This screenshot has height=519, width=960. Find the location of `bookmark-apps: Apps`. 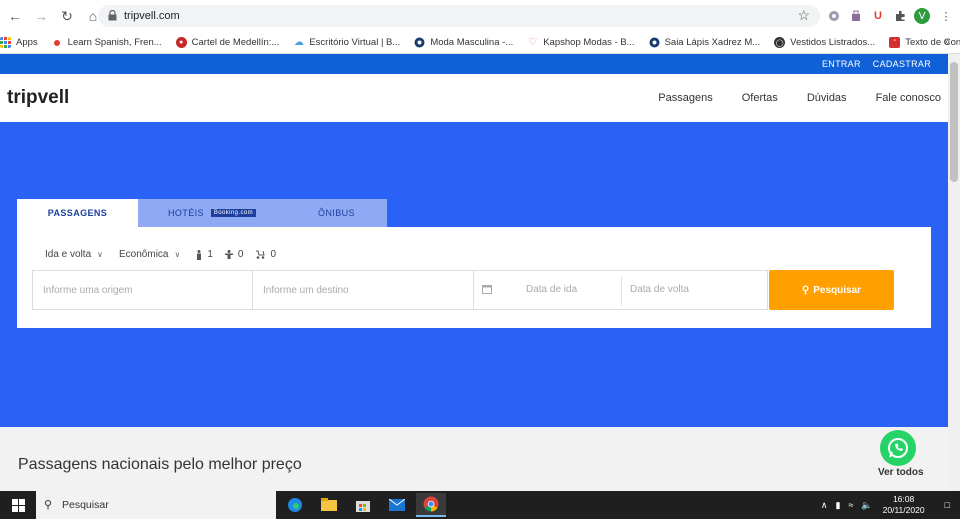

bookmark-apps: Apps is located at coordinates (19, 42).